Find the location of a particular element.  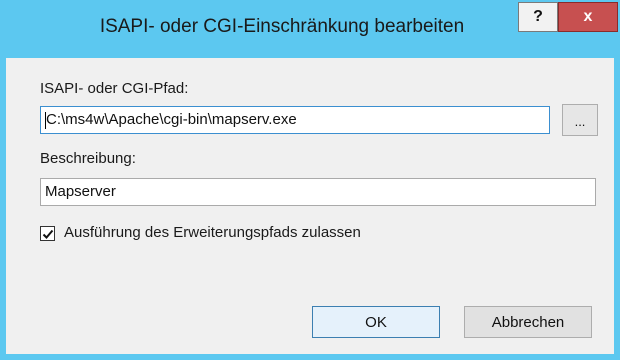

checkmark-icon is located at coordinates (47, 234).